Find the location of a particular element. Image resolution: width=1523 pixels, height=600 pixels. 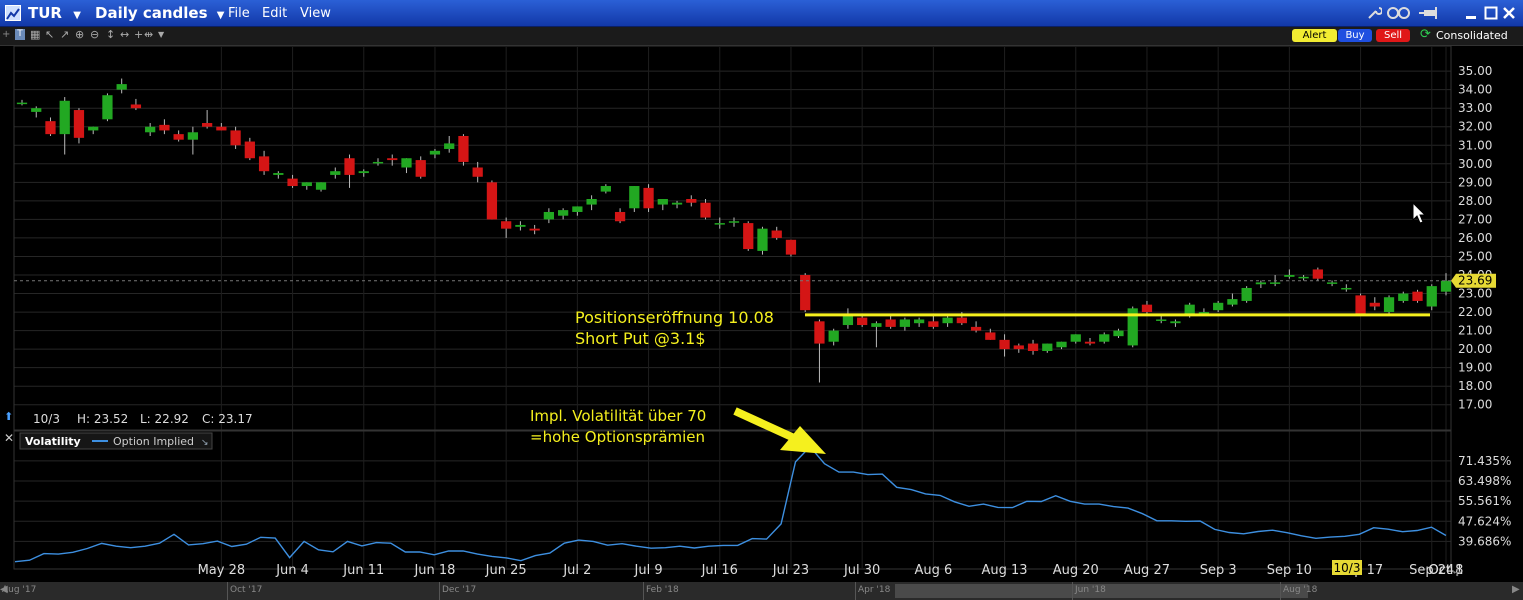

price-tick-label: 17.00 is located at coordinates (1475, 405).